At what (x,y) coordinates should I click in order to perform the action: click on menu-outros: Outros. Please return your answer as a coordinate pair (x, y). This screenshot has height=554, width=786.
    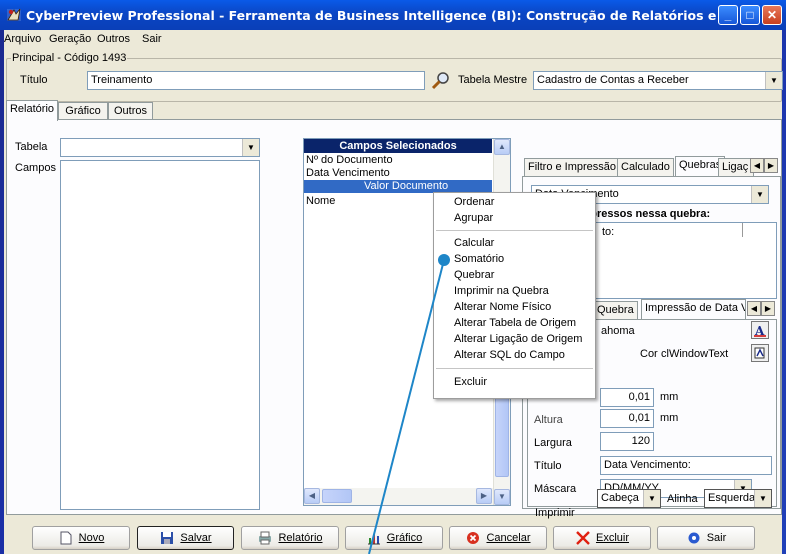
    Looking at the image, I should click on (113, 39).